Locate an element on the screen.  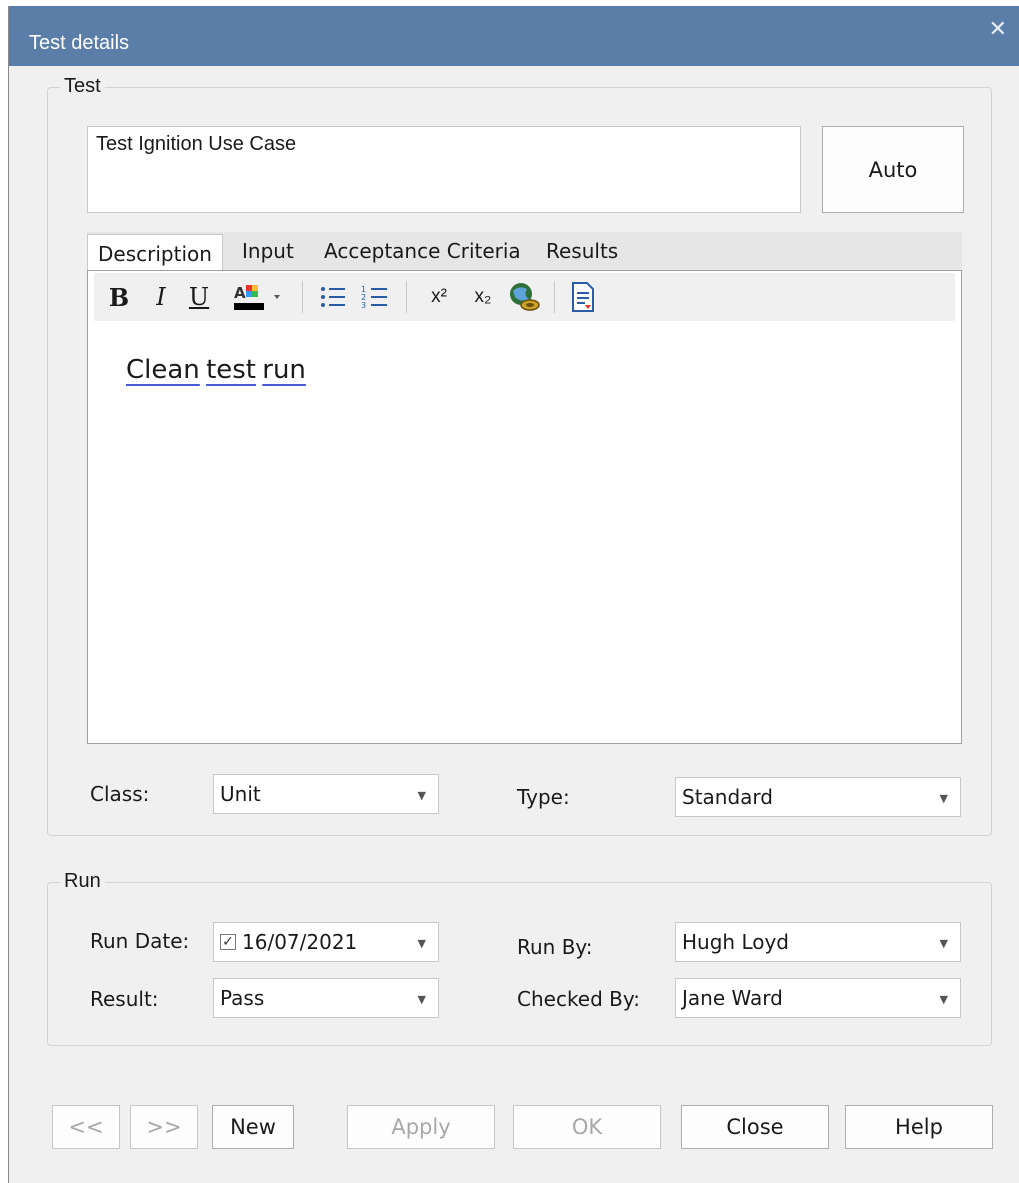
run-by-label: Run By: is located at coordinates (555, 947).